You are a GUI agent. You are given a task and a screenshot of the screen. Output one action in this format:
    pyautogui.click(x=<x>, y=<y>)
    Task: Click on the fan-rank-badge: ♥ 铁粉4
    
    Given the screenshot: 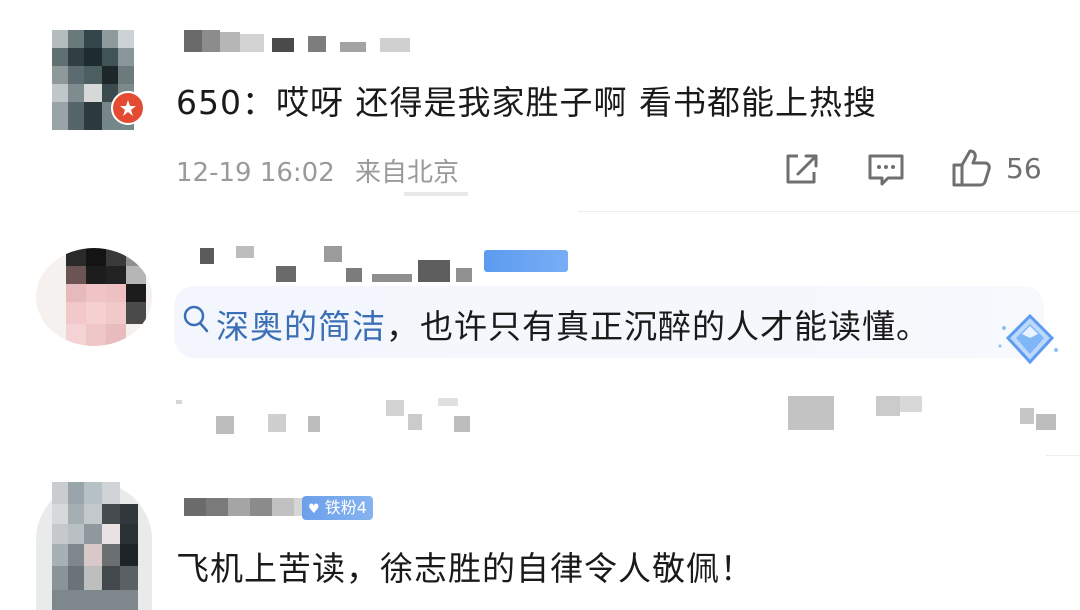 What is the action you would take?
    pyautogui.click(x=337, y=508)
    